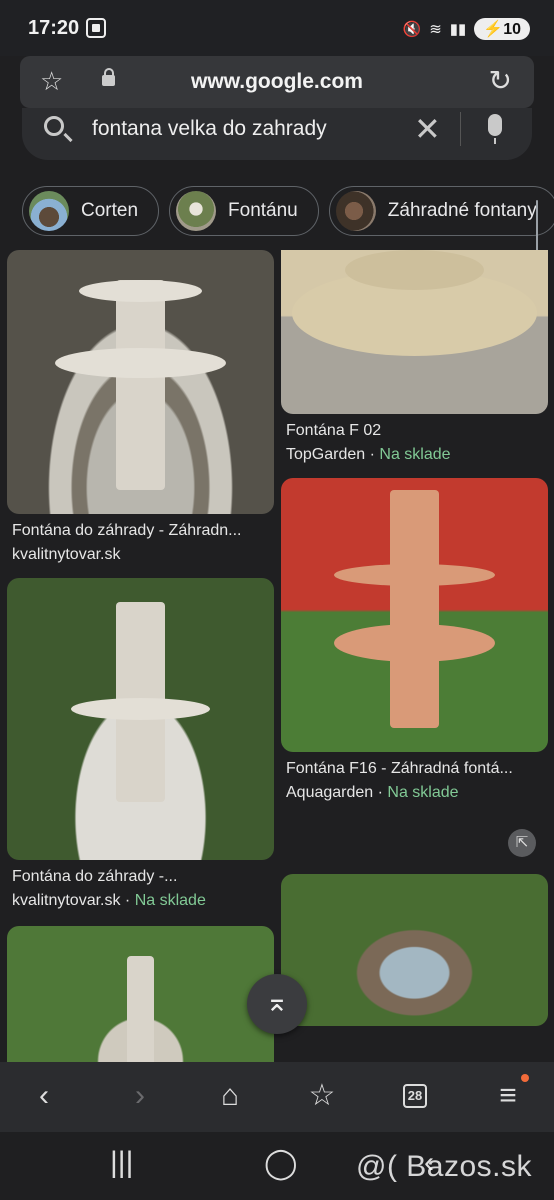  I want to click on recent-apps-icon: |||, so click(121, 1163).